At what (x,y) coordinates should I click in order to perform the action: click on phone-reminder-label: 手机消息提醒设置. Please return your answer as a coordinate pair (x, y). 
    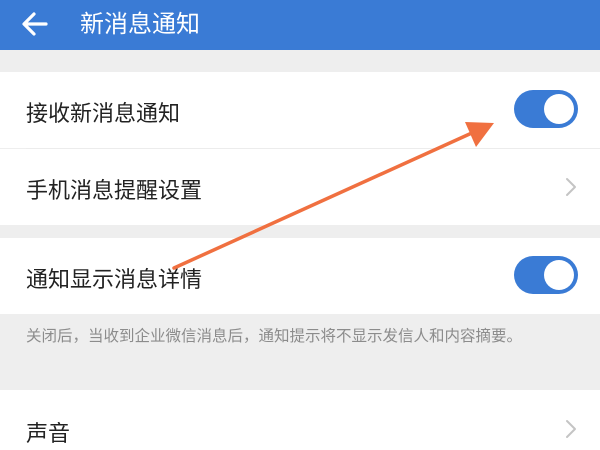
    Looking at the image, I should click on (114, 191).